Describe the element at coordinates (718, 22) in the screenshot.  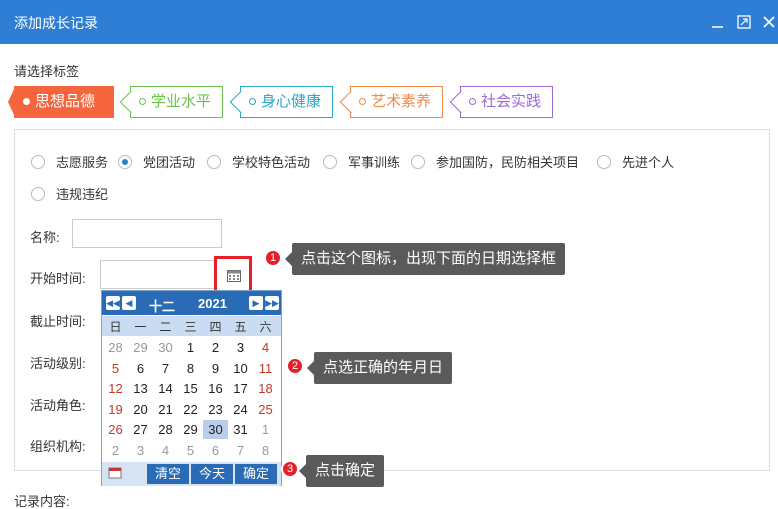
I see `minimize-icon` at that location.